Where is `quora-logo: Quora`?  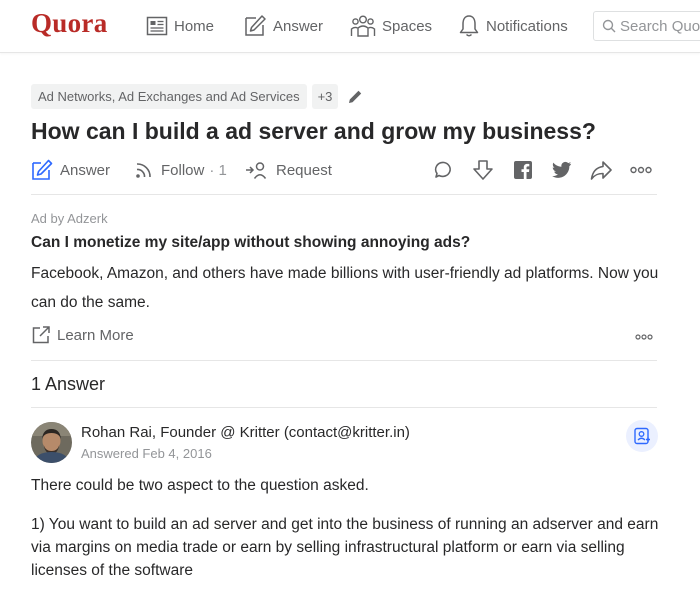 quora-logo: Quora is located at coordinates (69, 23).